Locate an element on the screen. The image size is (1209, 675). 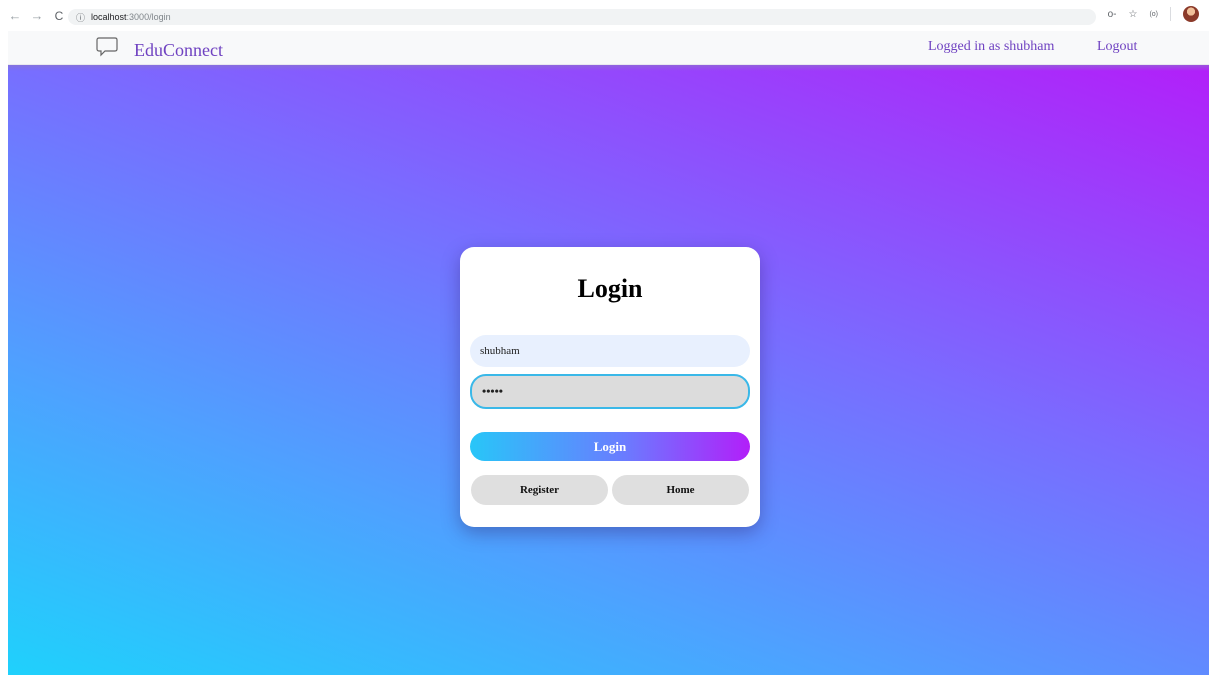
key-icon: o- is located at coordinates (1112, 14).